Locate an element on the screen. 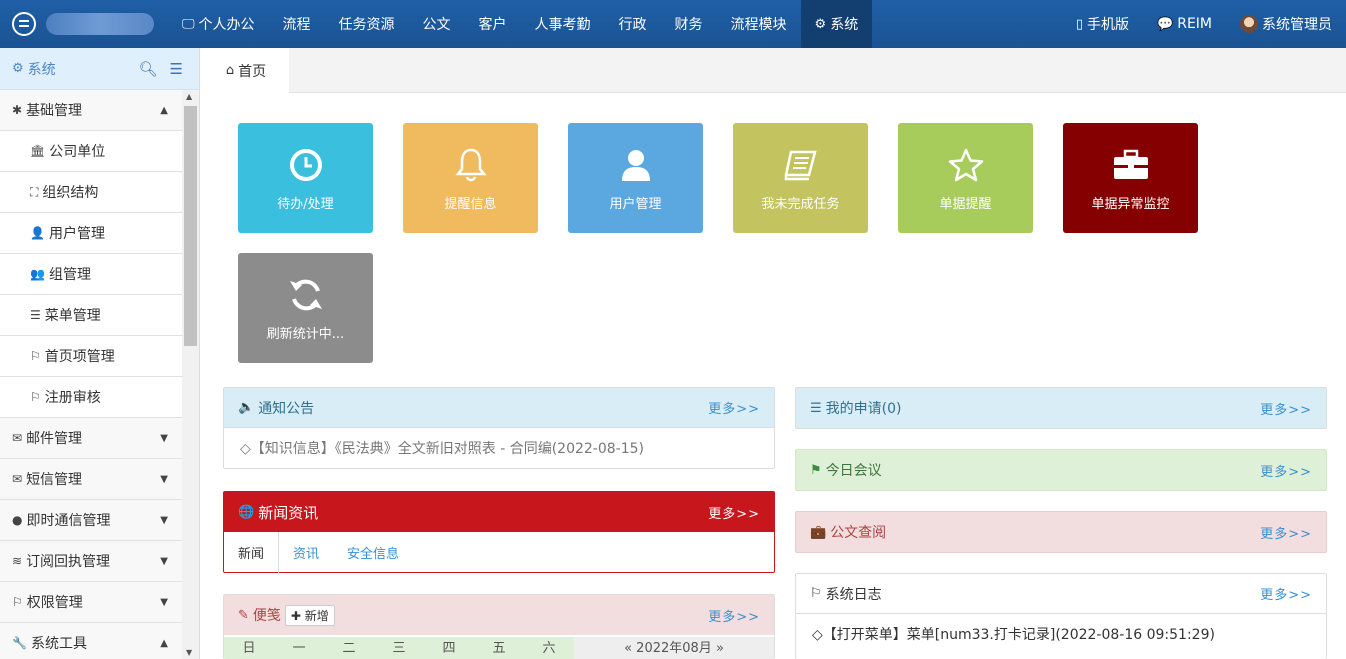 This screenshot has height=659, width=1346. menu-toggle-icon: ☰ is located at coordinates (176, 69).